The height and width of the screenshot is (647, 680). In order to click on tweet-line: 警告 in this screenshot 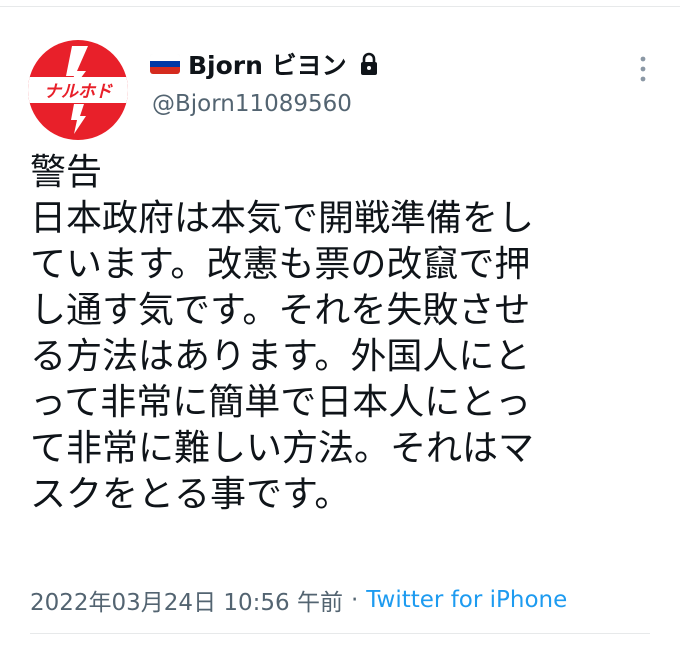, I will do `click(66, 172)`.